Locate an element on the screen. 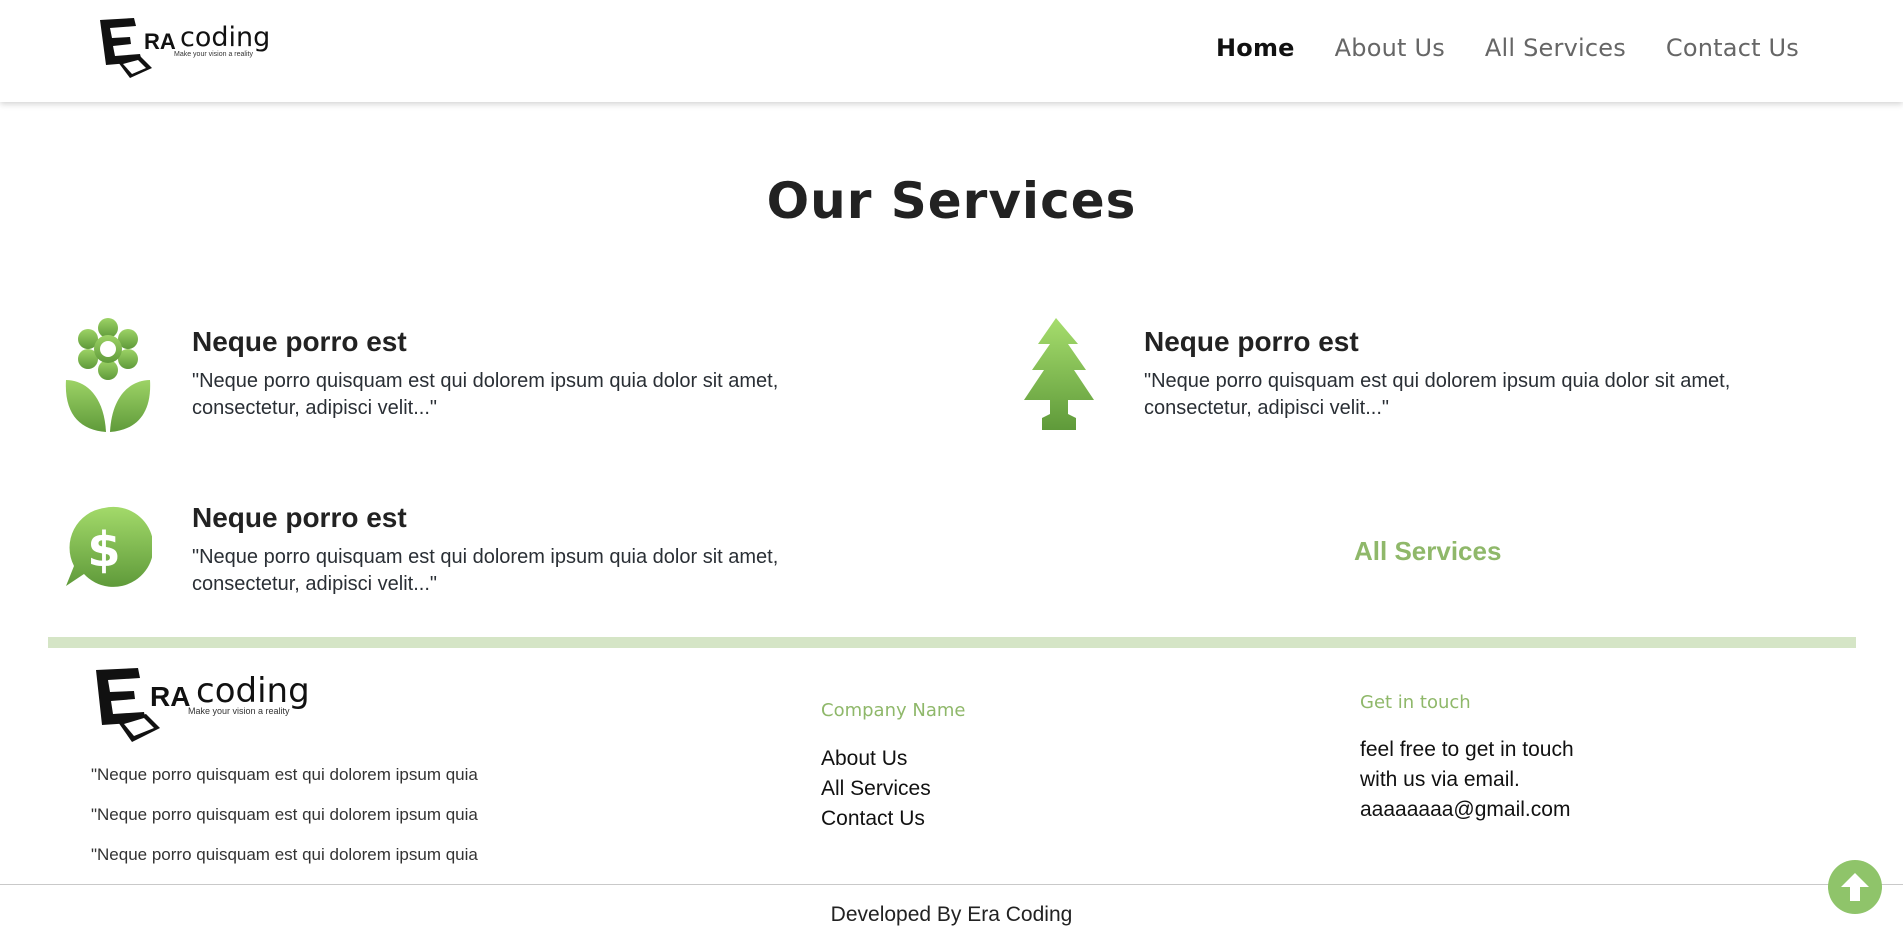 Image resolution: width=1903 pixels, height=947 pixels. bottom-rule is located at coordinates (951, 884).